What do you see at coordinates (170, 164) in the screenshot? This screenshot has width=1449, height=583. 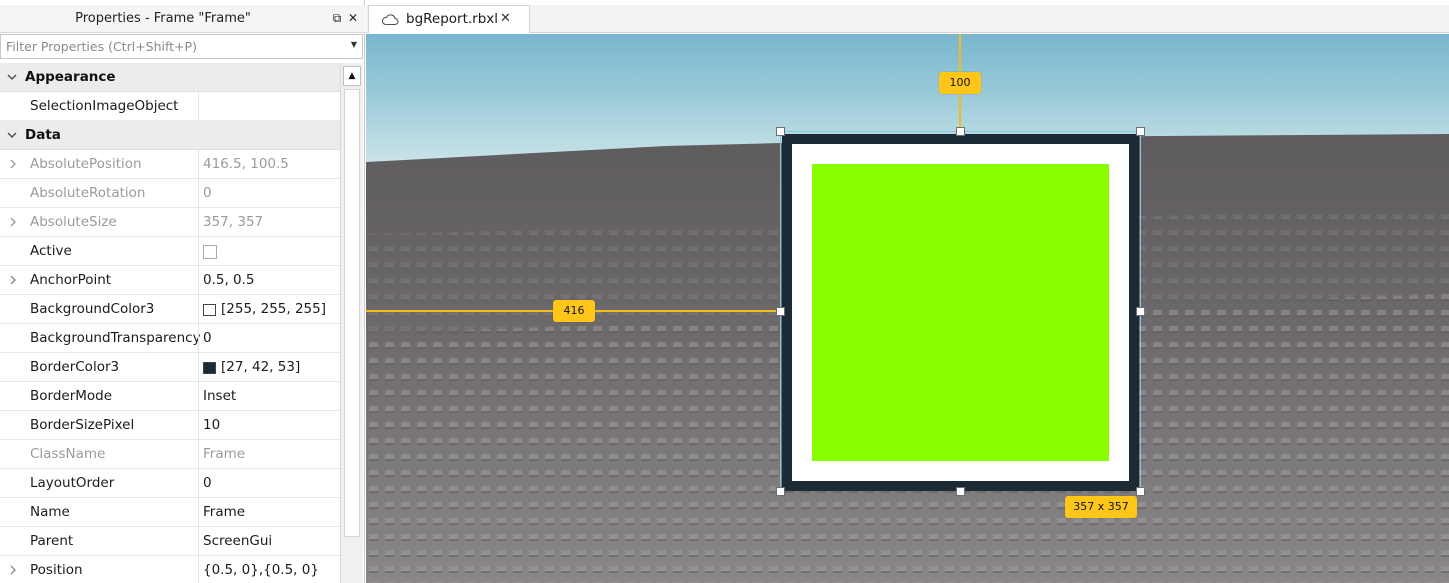 I see `property-row-absoluteposition: AbsolutePosition 416.5, 100.5` at bounding box center [170, 164].